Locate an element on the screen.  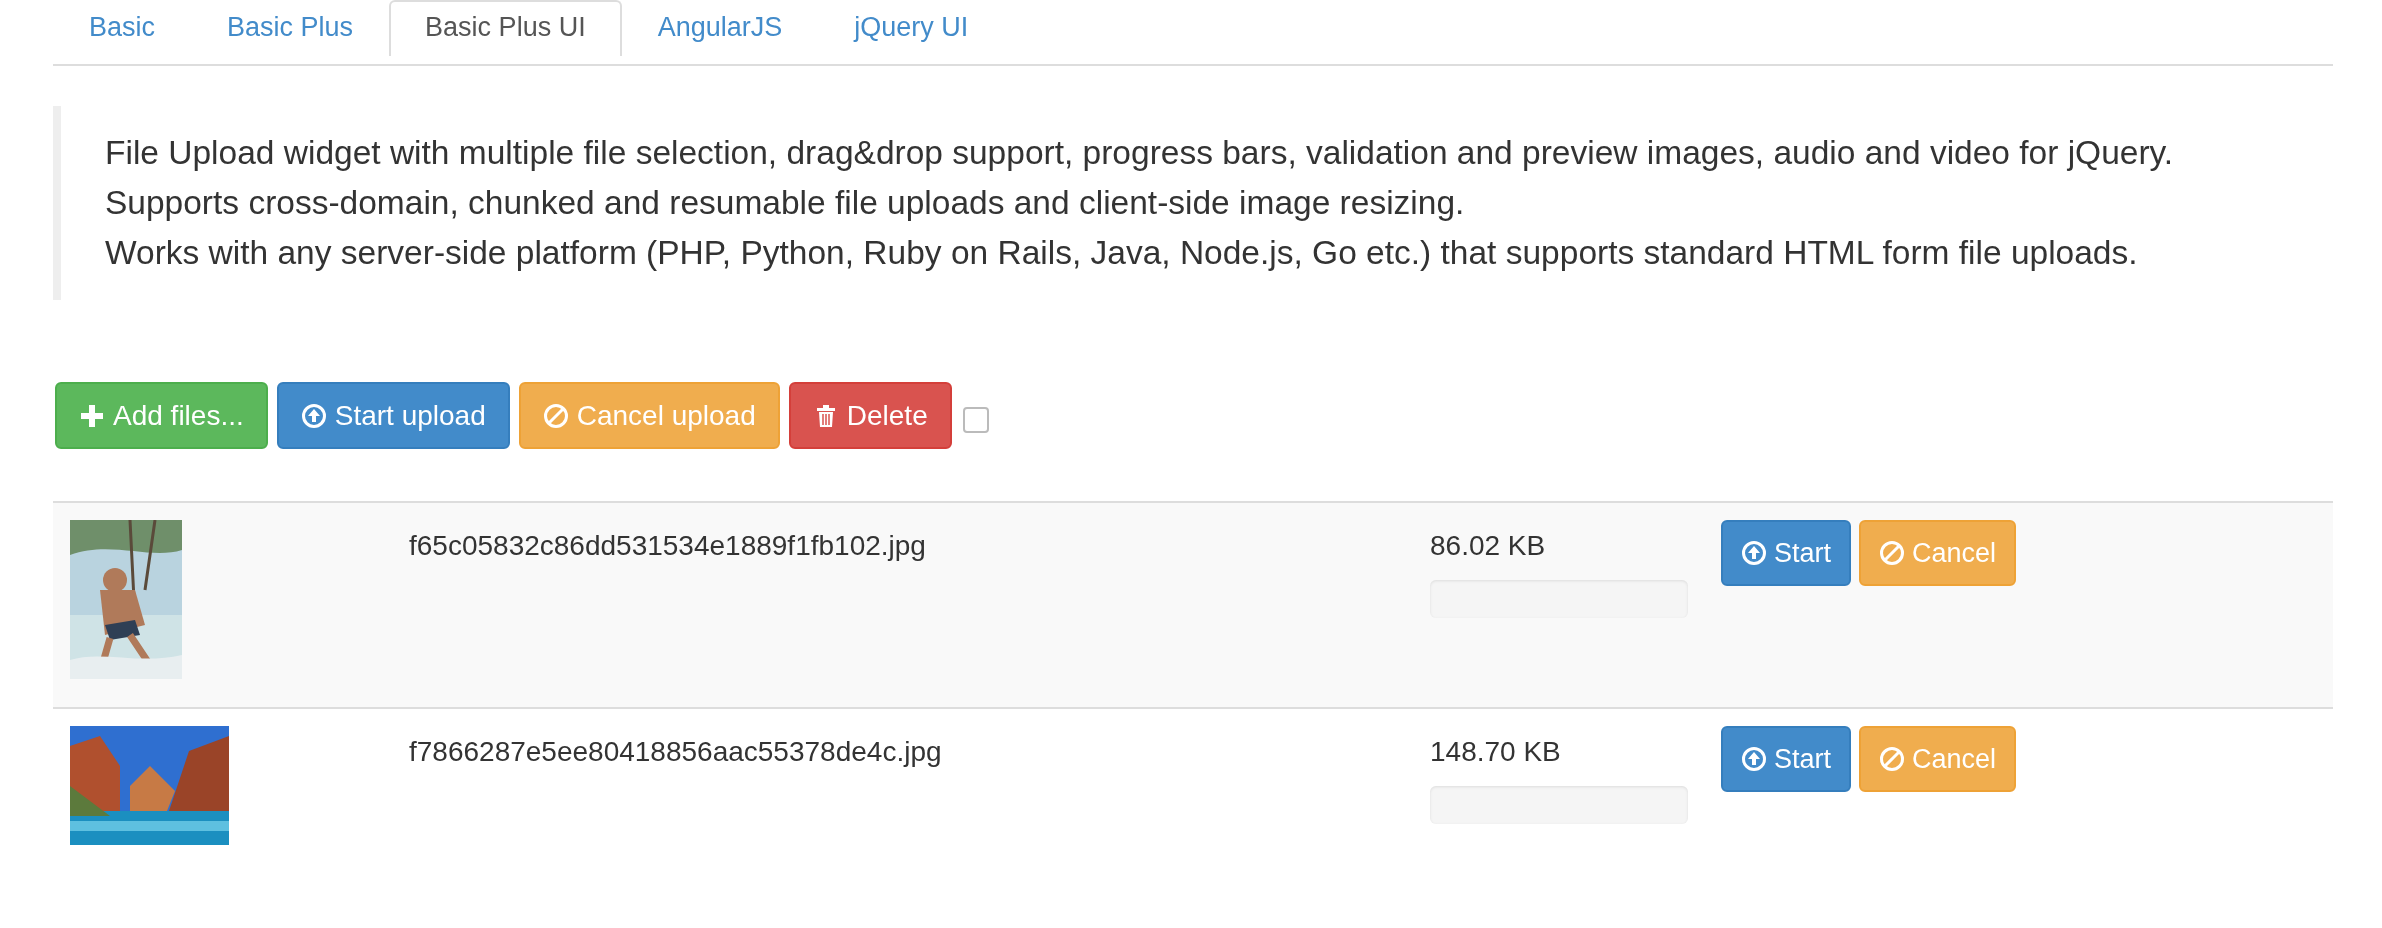
description-text: File Upload widget with multiple file selection, drag&drop support, progress bars, validation and preview images, audio and video for jQuery. is located at coordinates (1140, 153).